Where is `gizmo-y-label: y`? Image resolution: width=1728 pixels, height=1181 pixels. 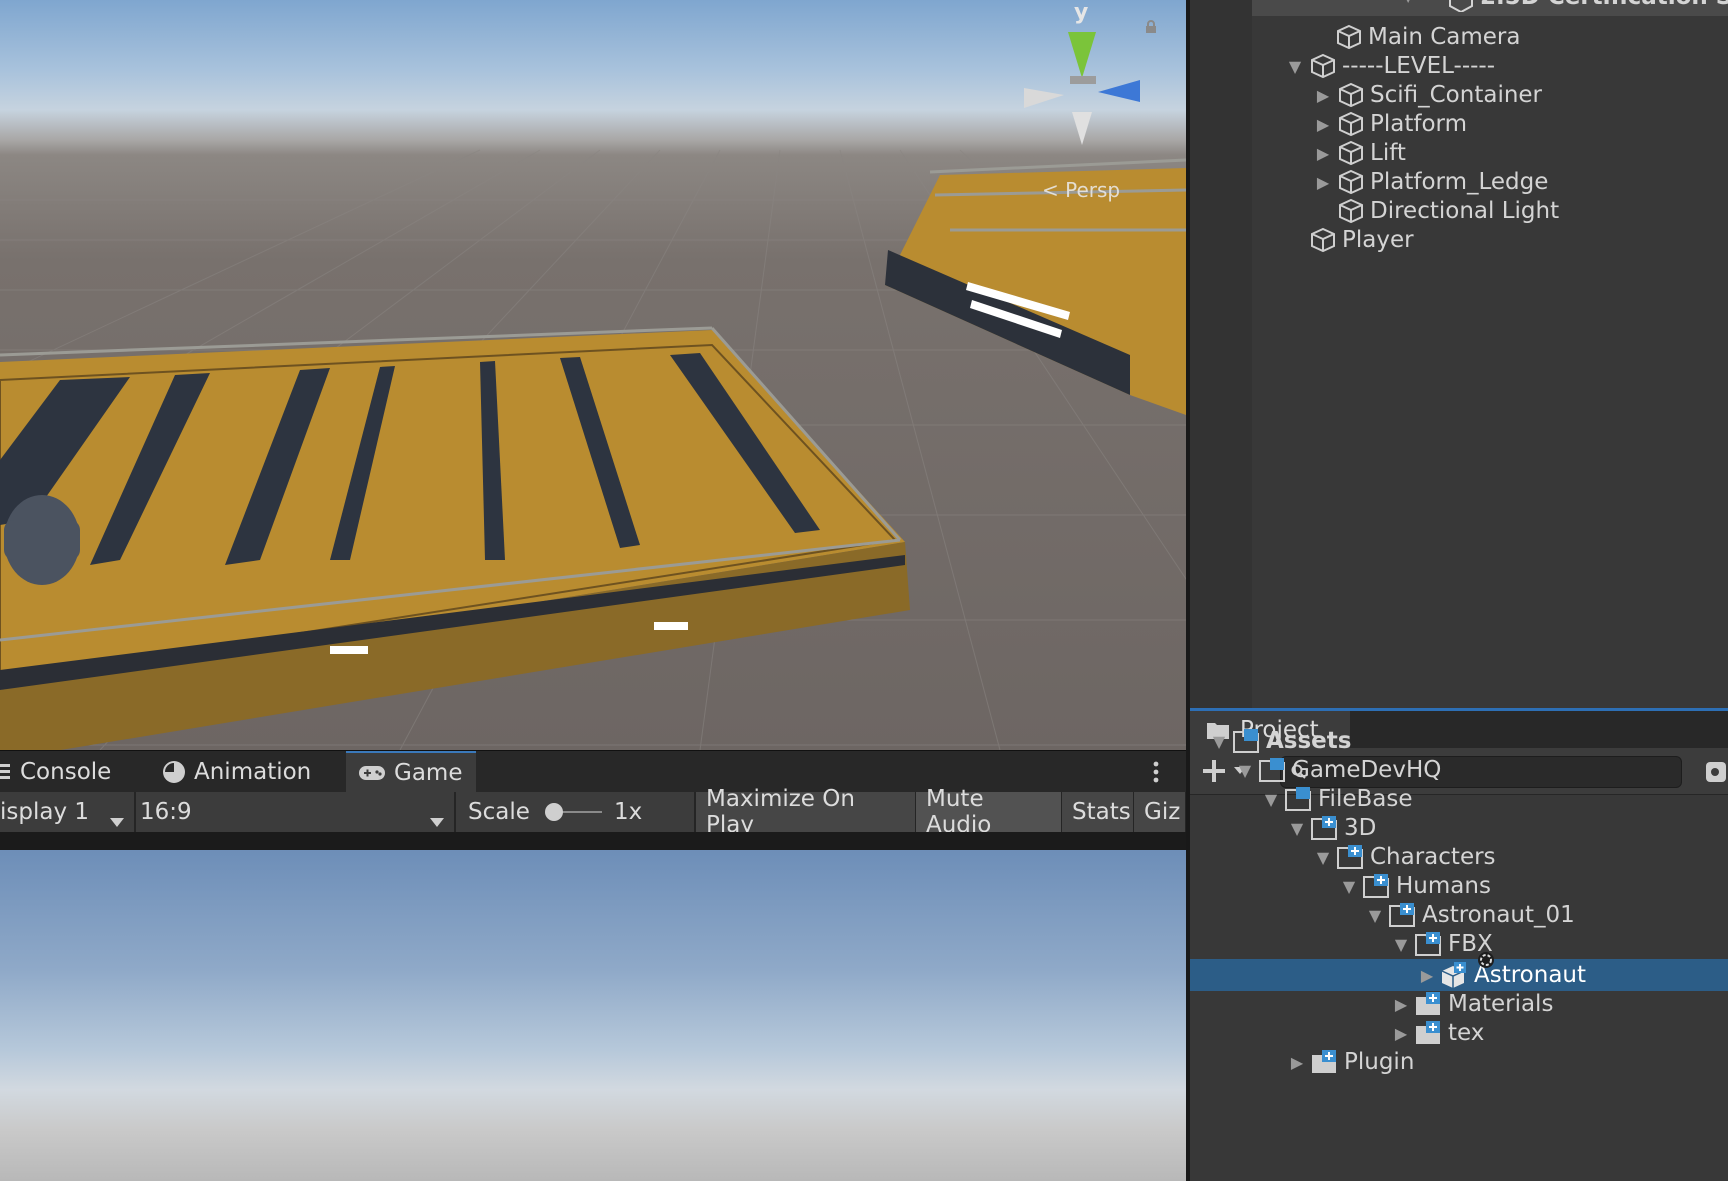 gizmo-y-label: y is located at coordinates (1081, 12).